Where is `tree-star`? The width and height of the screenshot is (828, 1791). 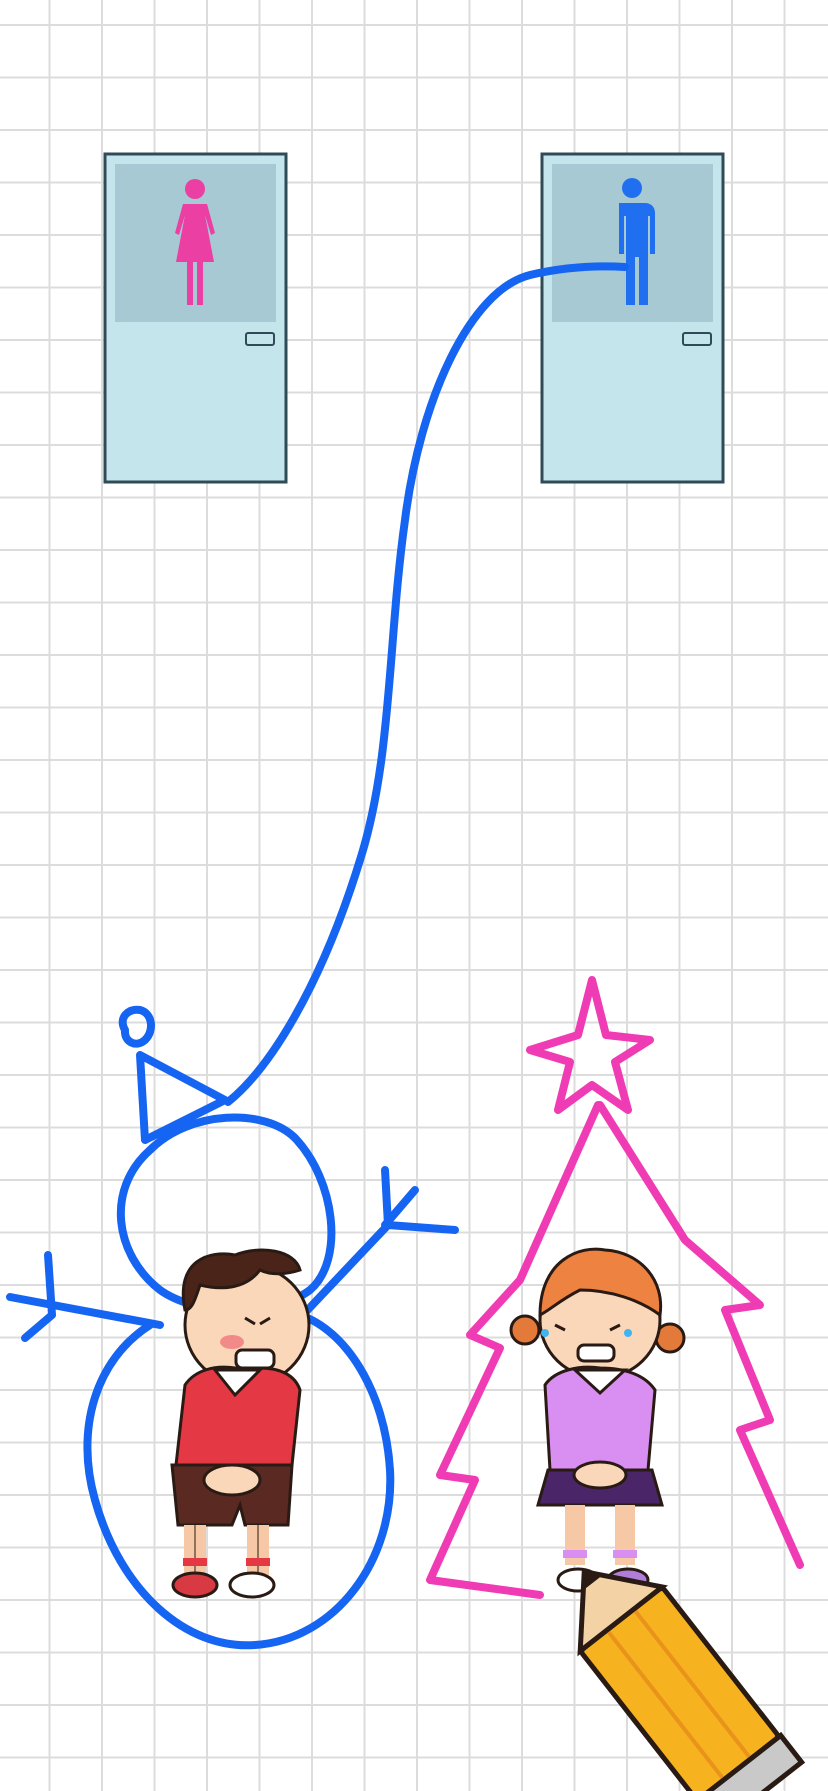
tree-star is located at coordinates (590, 1045).